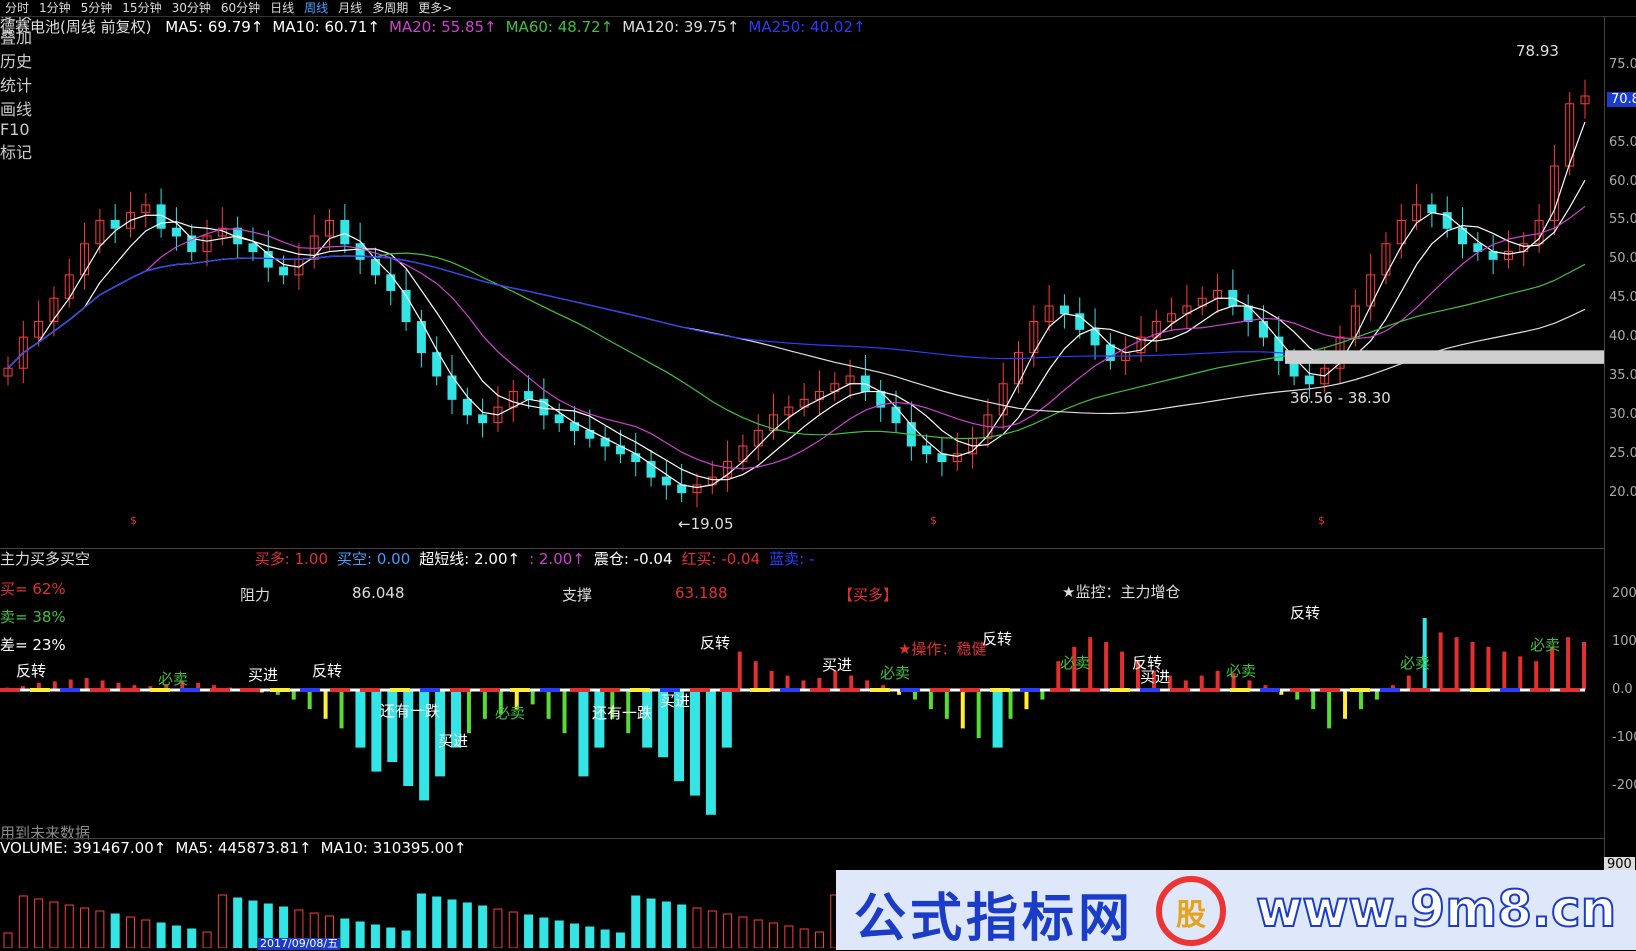 This screenshot has height=951, width=1636. I want to click on support-band, so click(1444, 357).